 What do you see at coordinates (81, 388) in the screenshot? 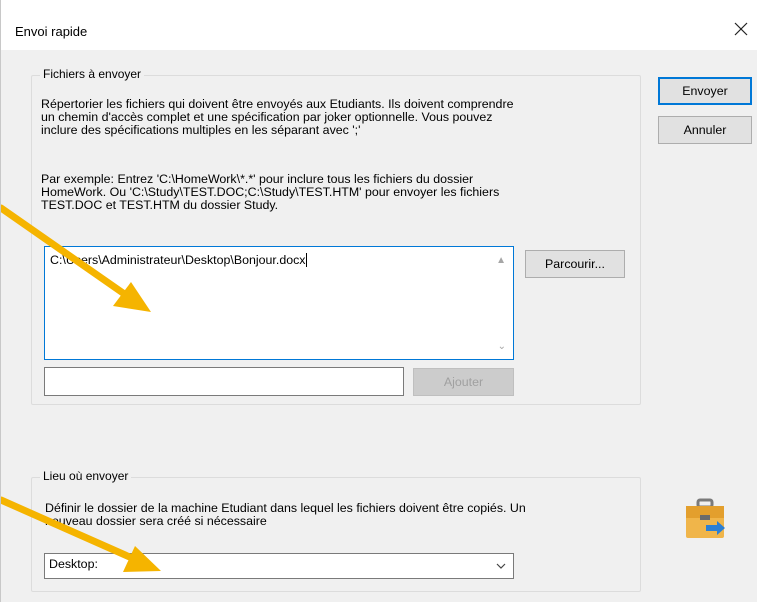
I see `annotation-arrows` at bounding box center [81, 388].